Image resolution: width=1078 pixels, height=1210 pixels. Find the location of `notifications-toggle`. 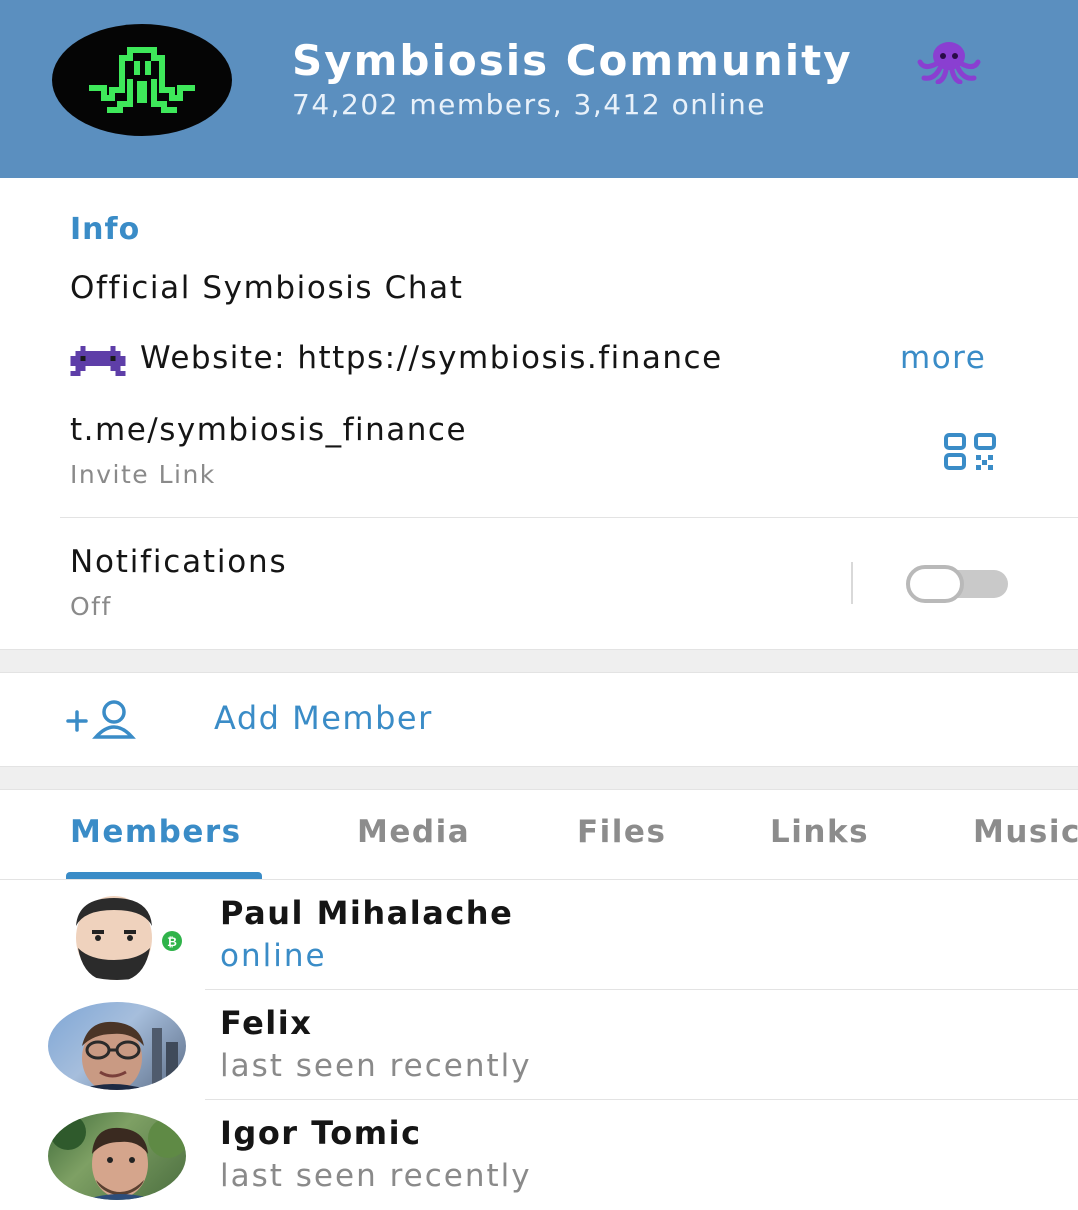

notifications-toggle is located at coordinates (957, 584).